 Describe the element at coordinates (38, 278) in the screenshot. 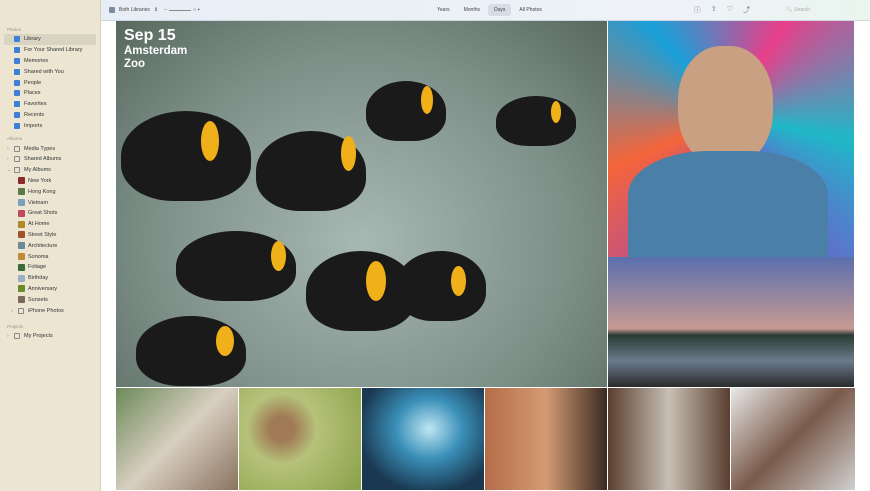

I see `sidebar-item-label: Birthday` at that location.